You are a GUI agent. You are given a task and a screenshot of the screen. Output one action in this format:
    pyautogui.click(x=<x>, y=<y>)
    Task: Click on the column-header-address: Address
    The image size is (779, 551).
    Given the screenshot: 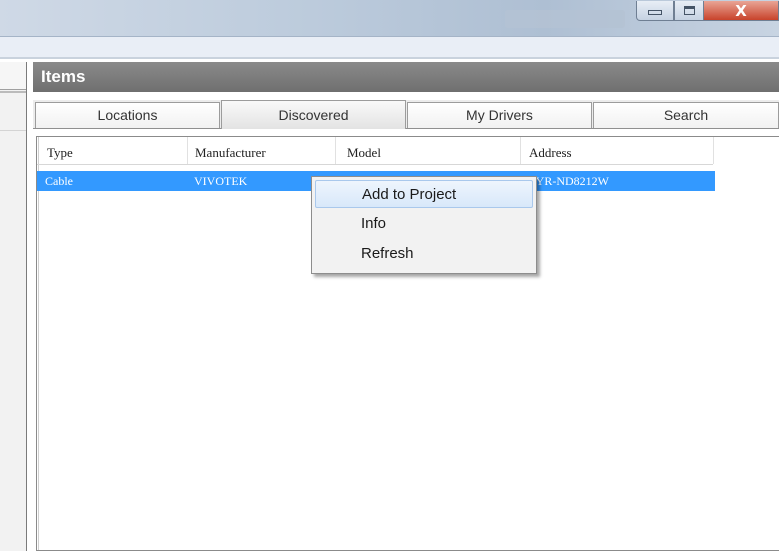 What is the action you would take?
    pyautogui.click(x=550, y=153)
    